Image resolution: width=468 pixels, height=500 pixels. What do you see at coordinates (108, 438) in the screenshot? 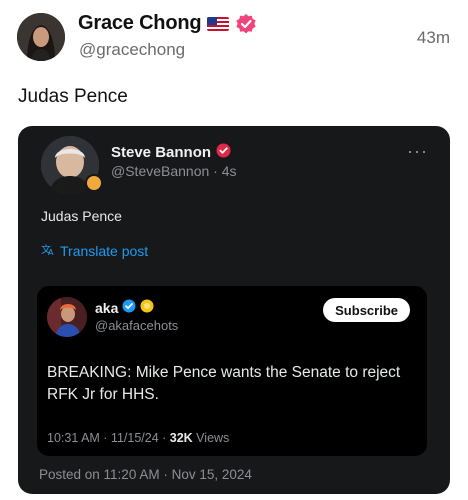
I see `quoted-post-time: 10:31 AM · 11/15/24 ·` at bounding box center [108, 438].